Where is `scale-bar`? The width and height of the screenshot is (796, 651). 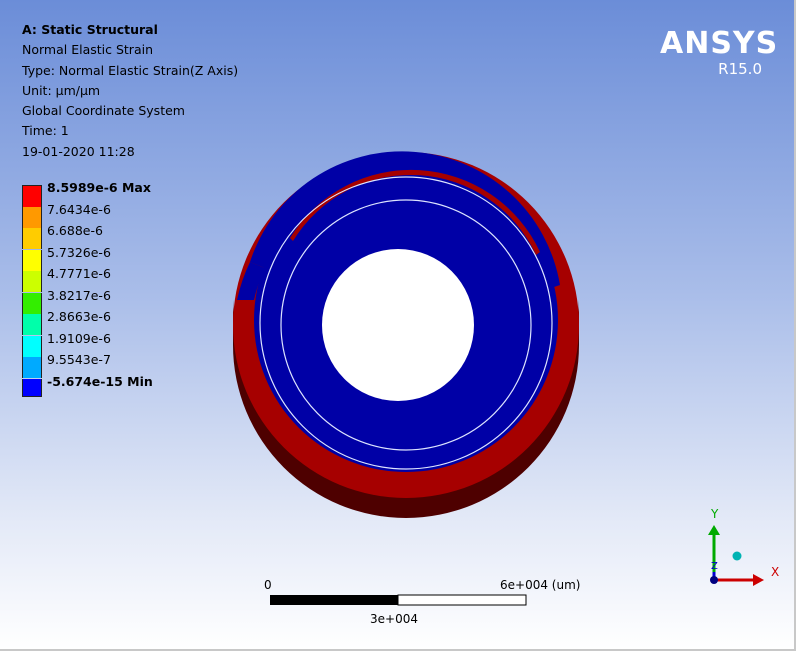 scale-bar is located at coordinates (398, 600).